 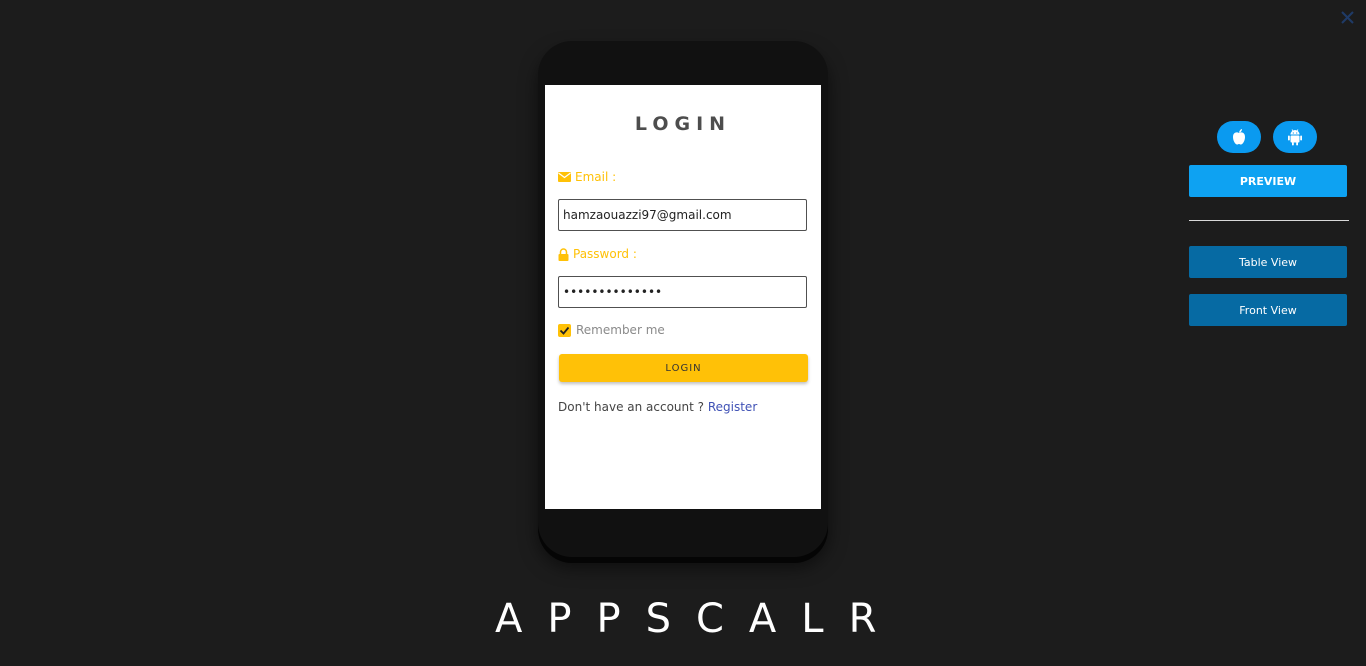 I want to click on close-icon, so click(x=1347, y=17).